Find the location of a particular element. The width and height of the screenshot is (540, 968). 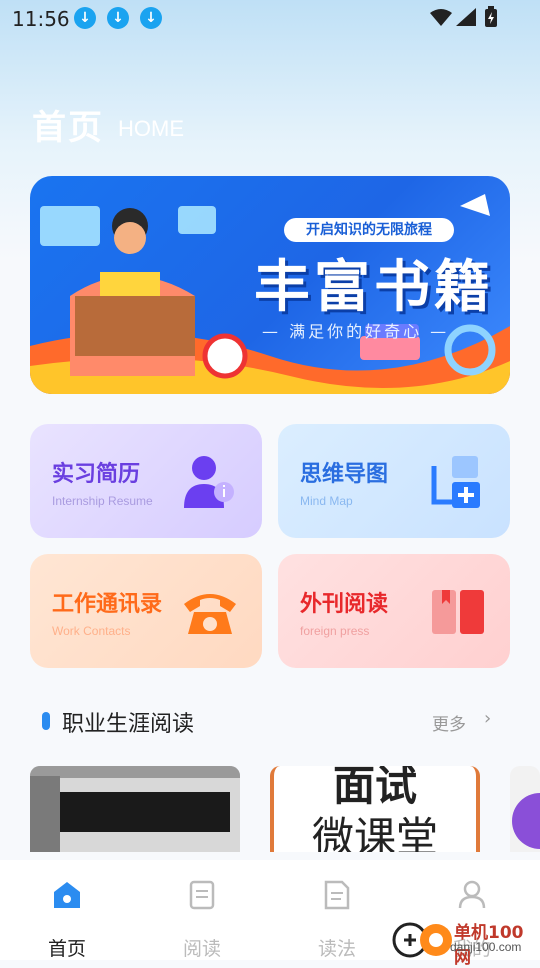

page-title: 首页 is located at coordinates (68, 128).